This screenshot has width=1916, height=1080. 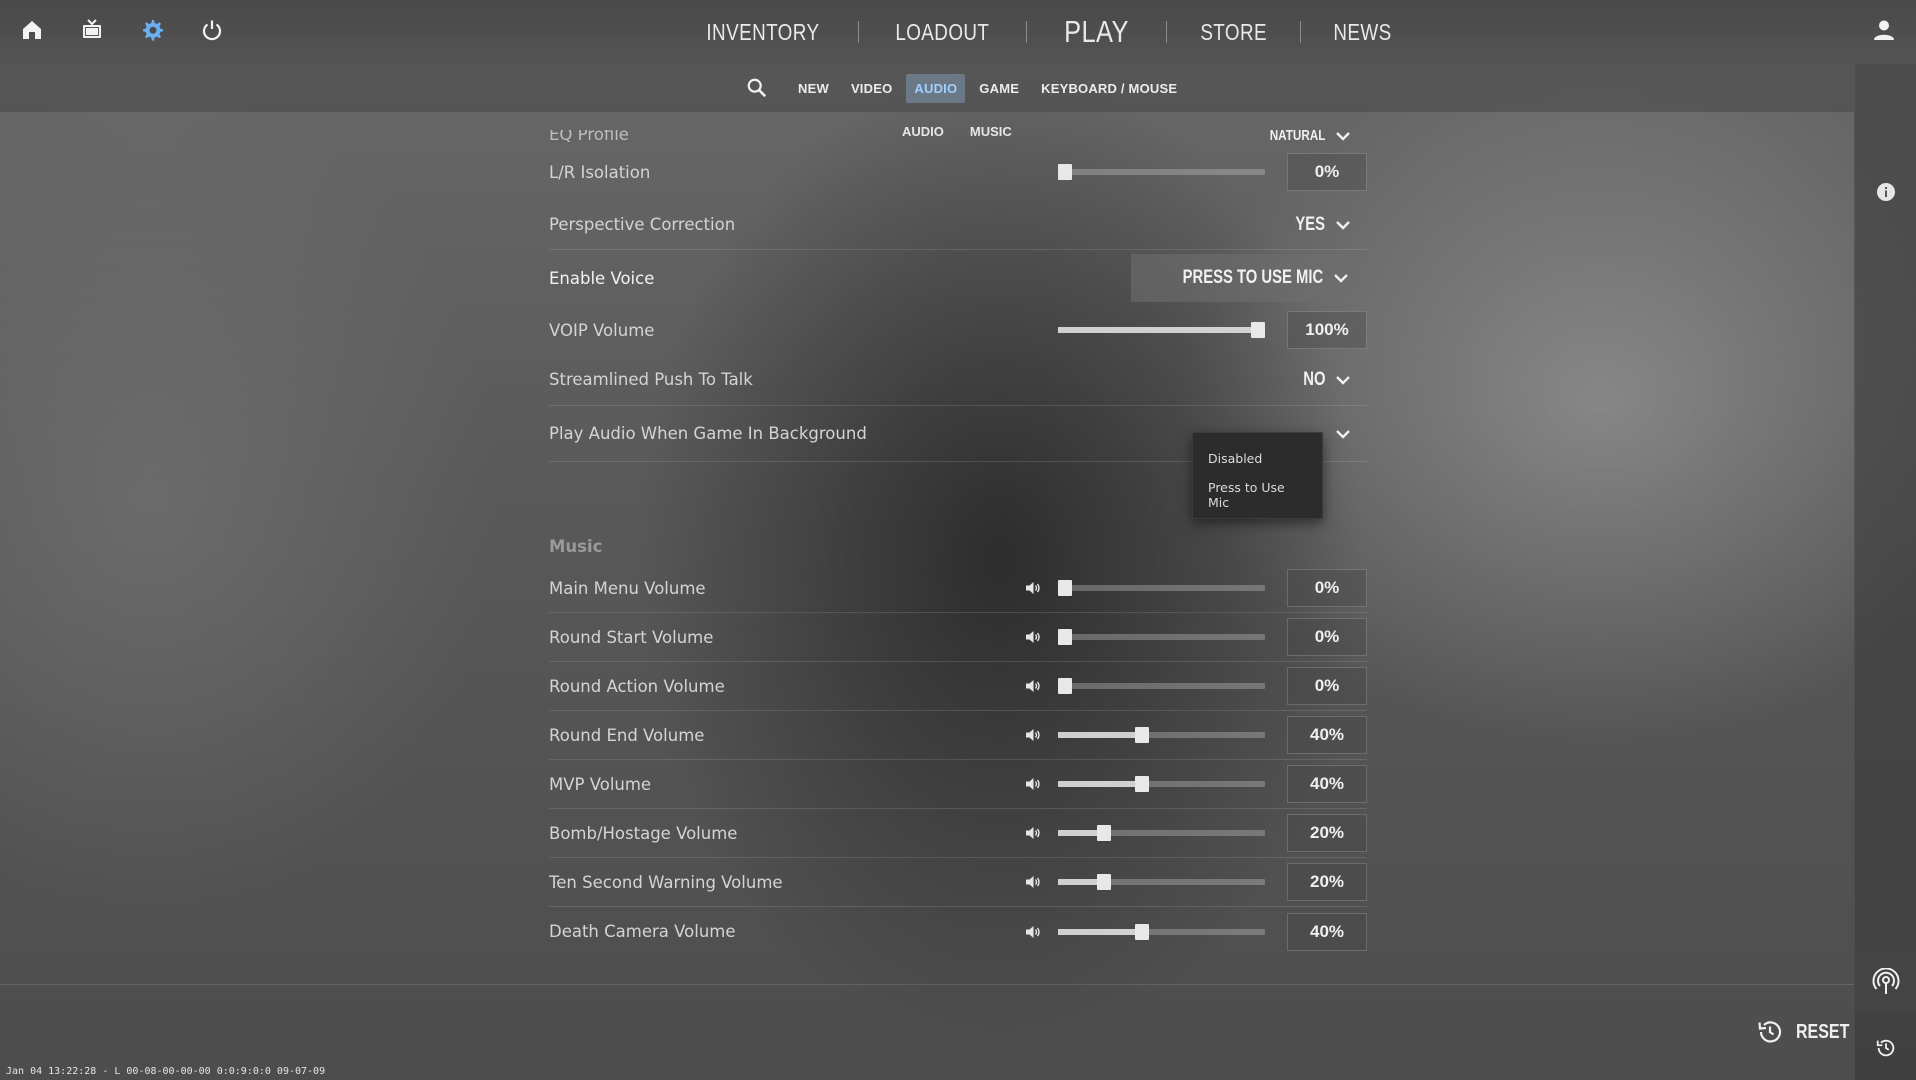 I want to click on background-audio-dropdown, so click(x=1343, y=434).